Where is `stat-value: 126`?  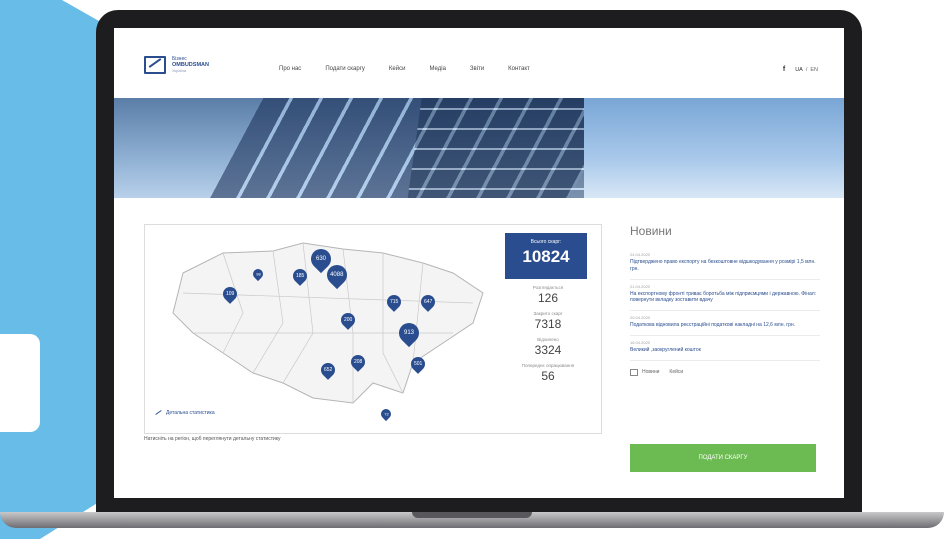
stat-value: 126 is located at coordinates (548, 298).